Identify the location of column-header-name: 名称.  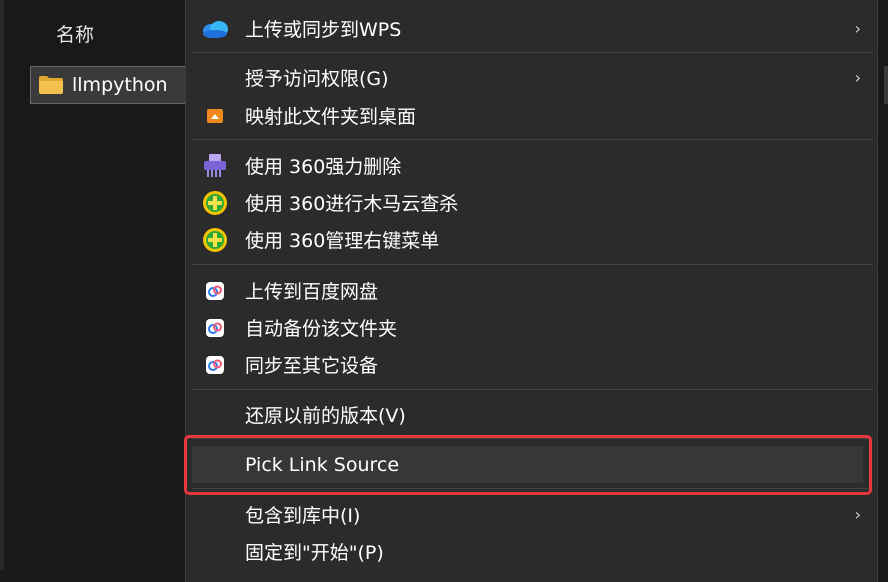
(75, 33).